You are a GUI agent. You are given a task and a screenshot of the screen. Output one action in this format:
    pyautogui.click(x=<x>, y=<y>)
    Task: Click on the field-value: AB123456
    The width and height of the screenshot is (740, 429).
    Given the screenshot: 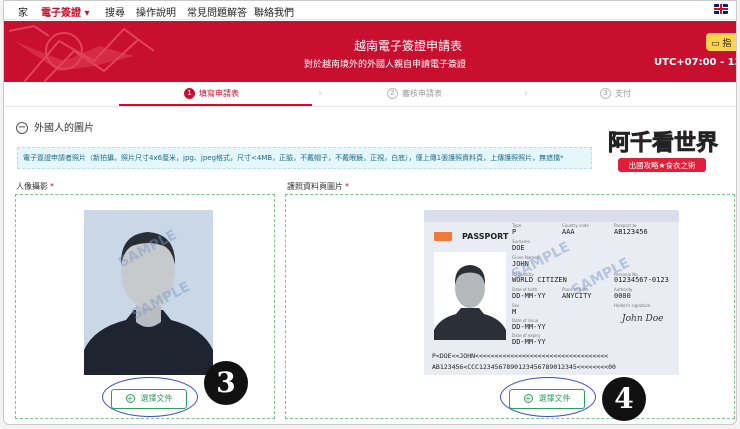 What is the action you would take?
    pyautogui.click(x=631, y=232)
    